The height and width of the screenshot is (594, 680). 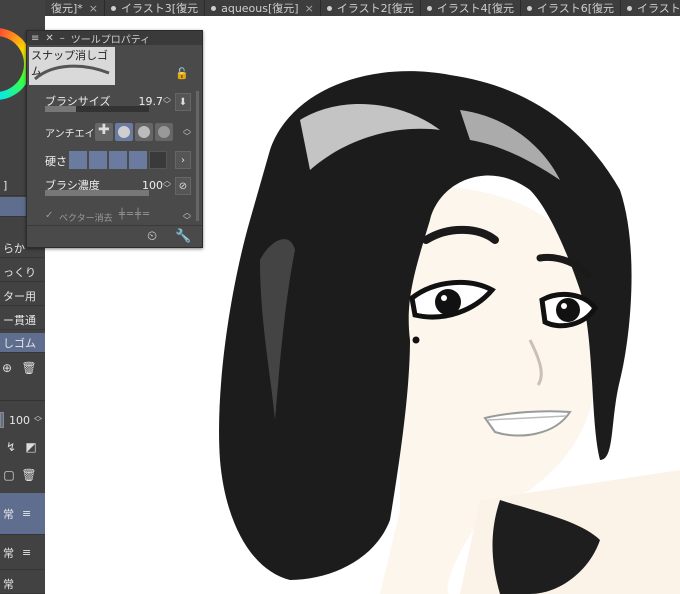 What do you see at coordinates (152, 185) in the screenshot?
I see `brush-density-value: 100` at bounding box center [152, 185].